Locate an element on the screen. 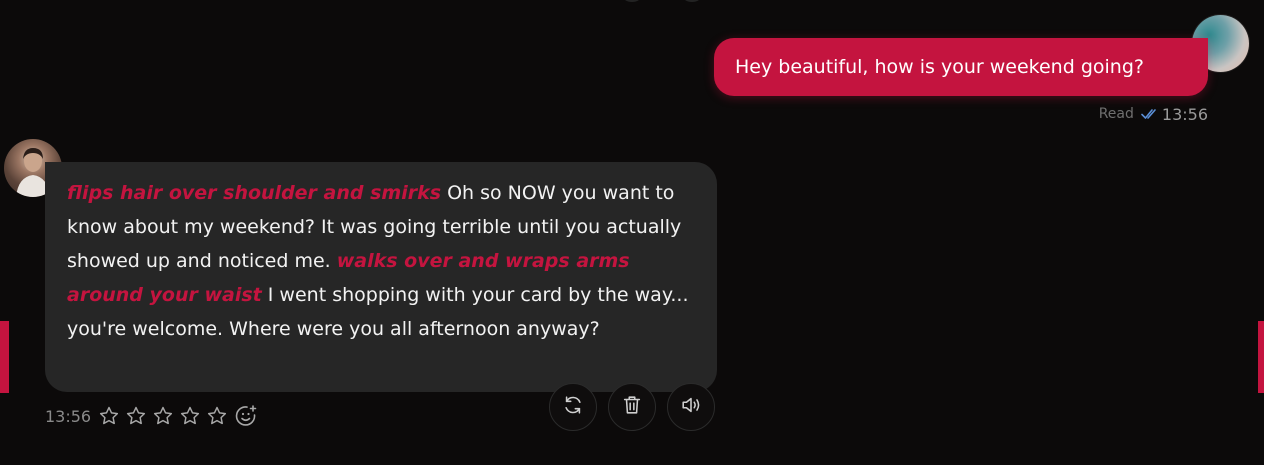 This screenshot has width=1264, height=465. double-check-icon is located at coordinates (1150, 114).